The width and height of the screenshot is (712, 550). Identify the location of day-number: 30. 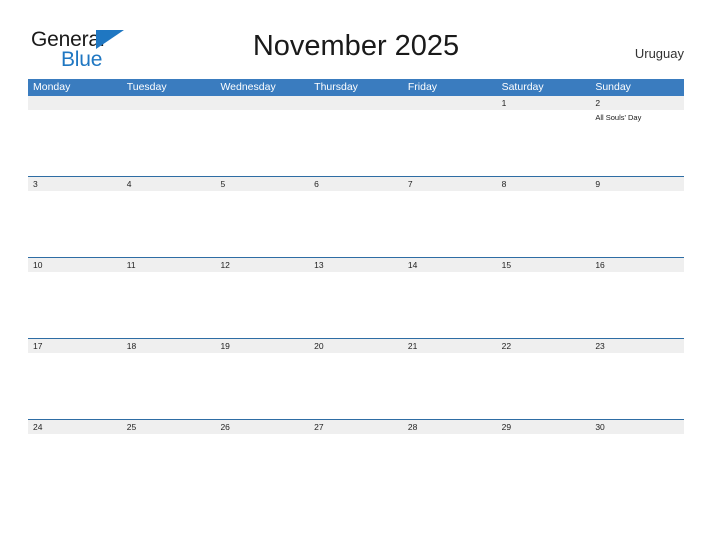
(637, 427).